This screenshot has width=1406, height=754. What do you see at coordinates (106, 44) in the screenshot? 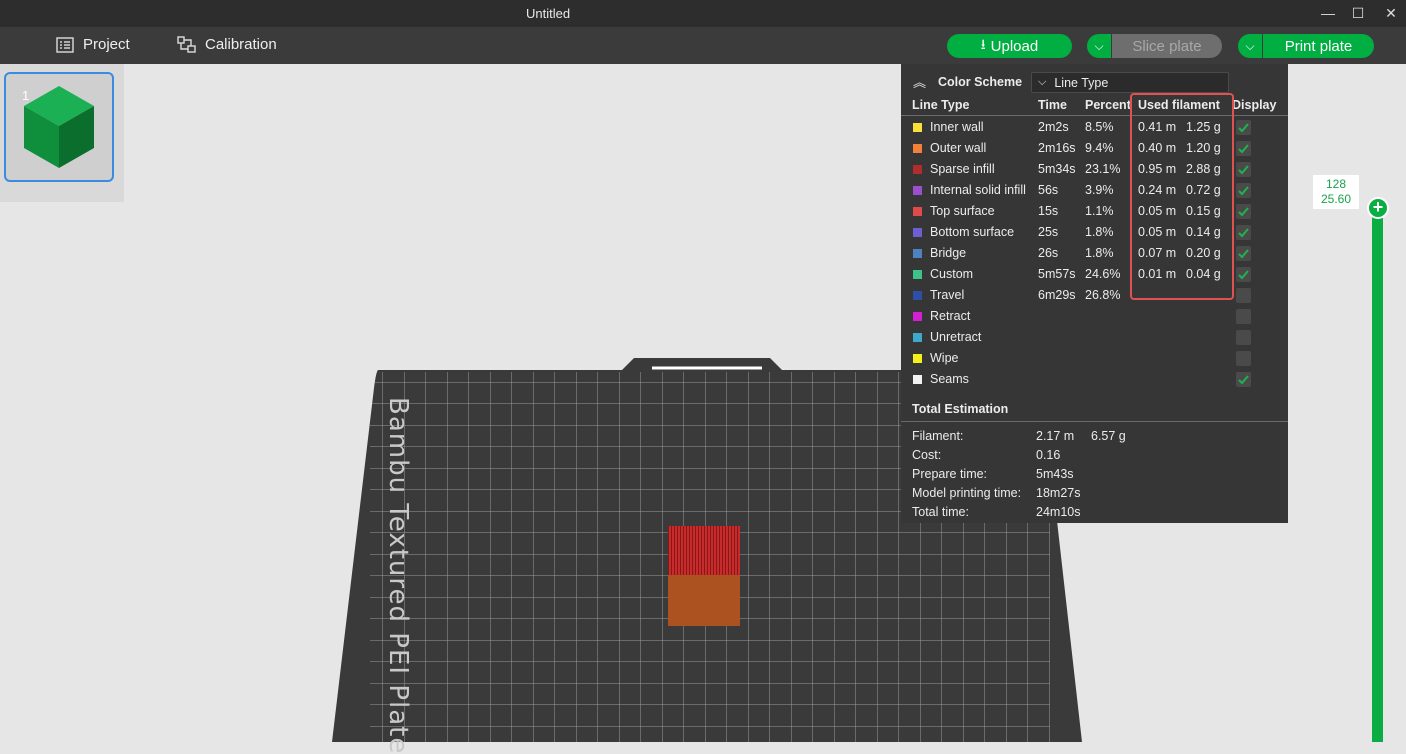
I see `project-label: Project` at bounding box center [106, 44].